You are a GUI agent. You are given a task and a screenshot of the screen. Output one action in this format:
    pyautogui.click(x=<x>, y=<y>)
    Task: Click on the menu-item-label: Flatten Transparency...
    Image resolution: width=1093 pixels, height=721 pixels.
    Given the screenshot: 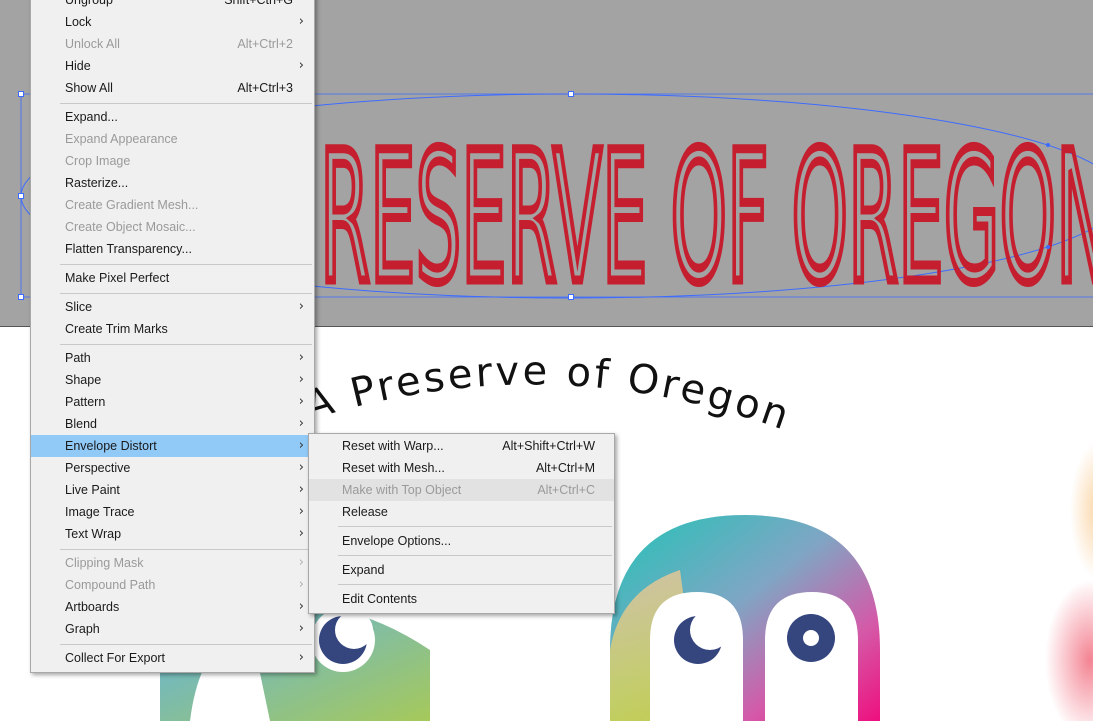 What is the action you would take?
    pyautogui.click(x=128, y=249)
    